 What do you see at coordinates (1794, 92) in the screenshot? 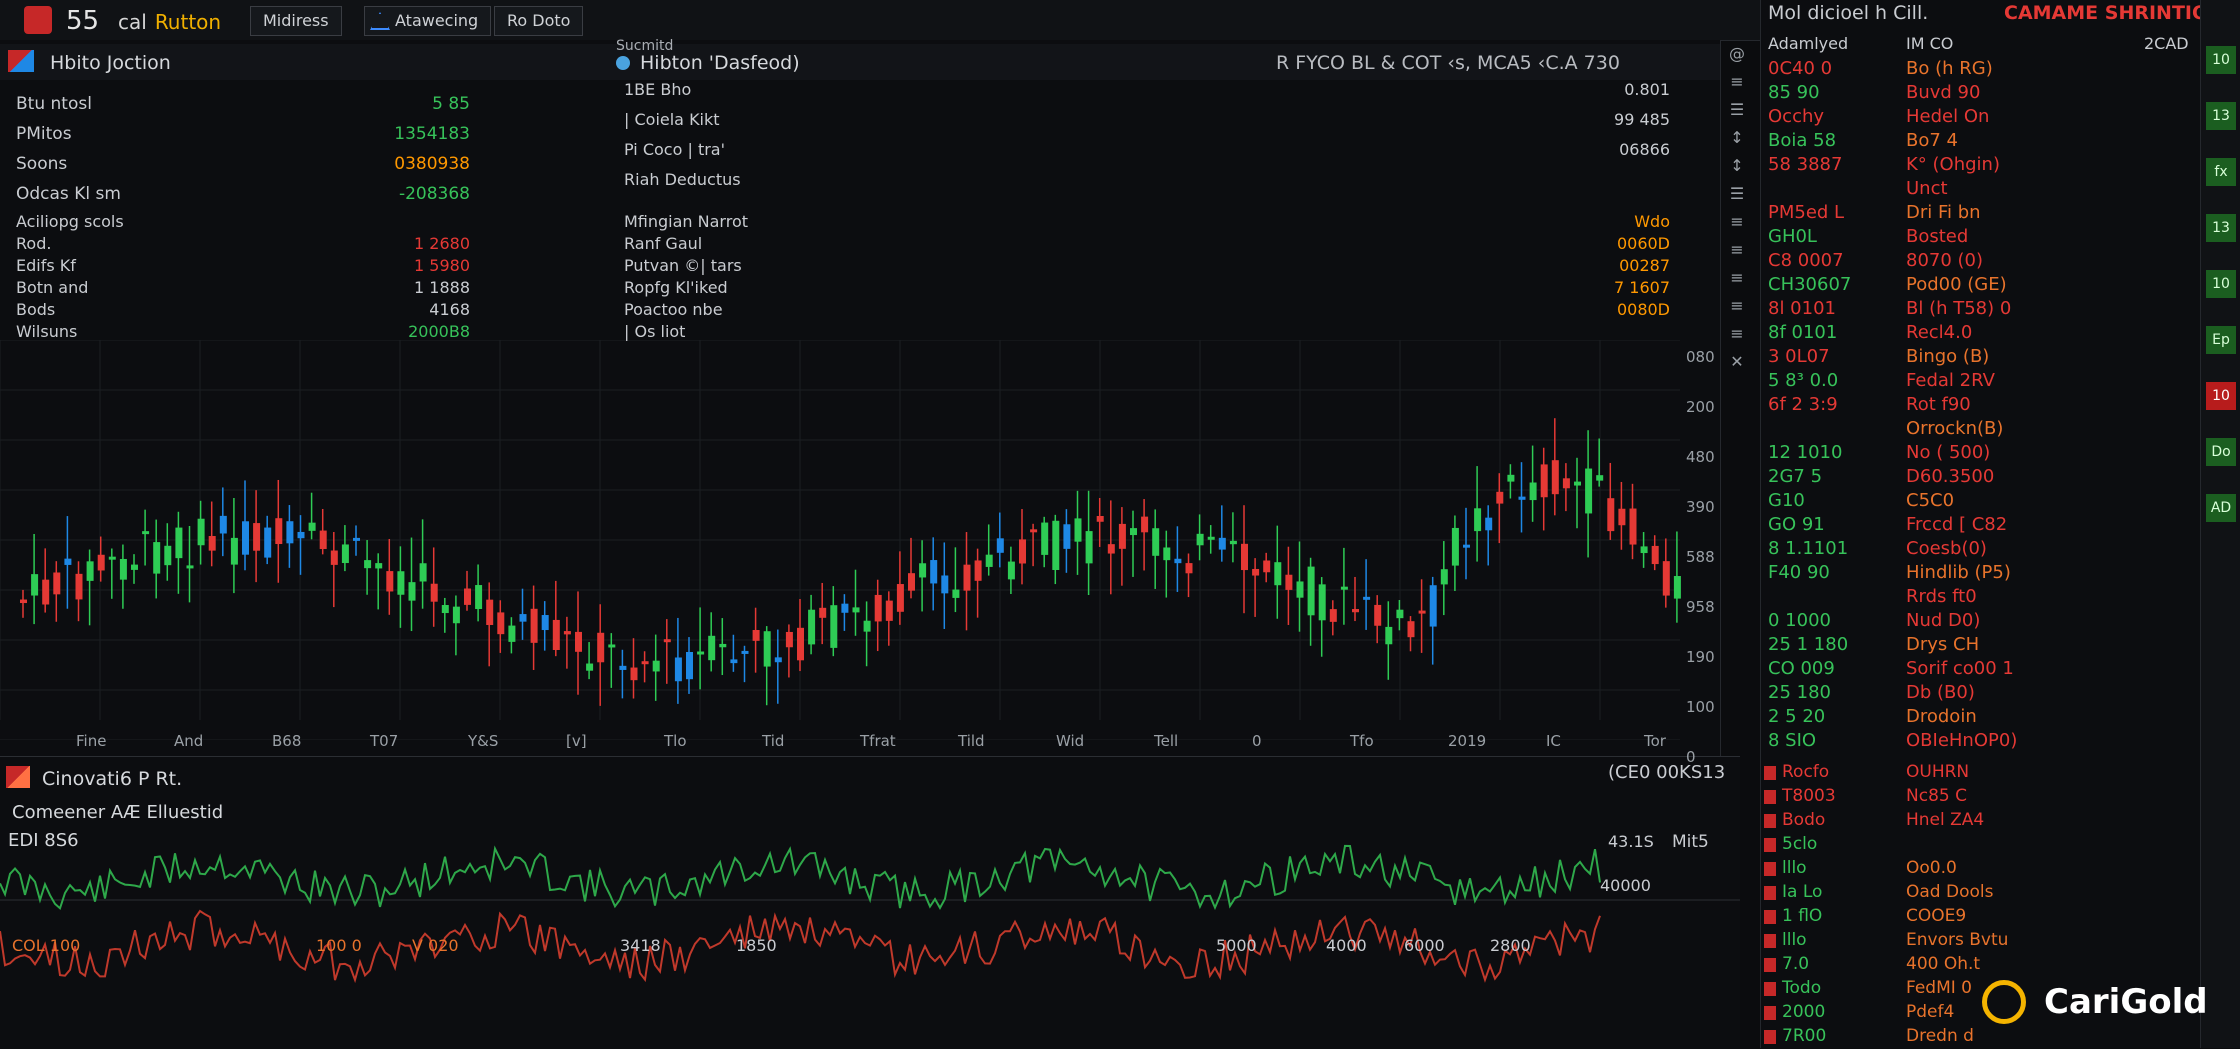
I see `watchlist-code: 85 90` at bounding box center [1794, 92].